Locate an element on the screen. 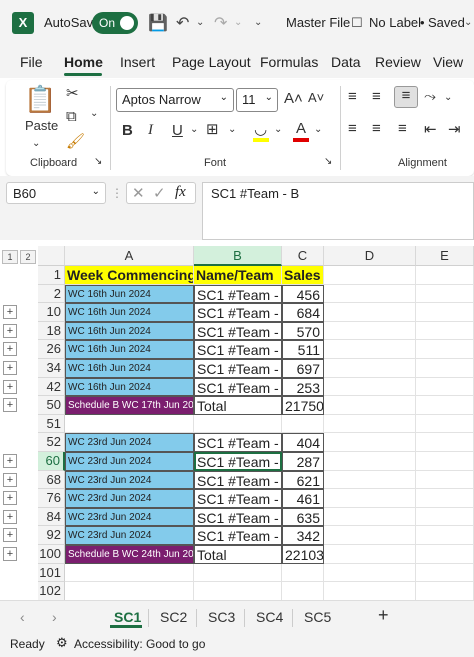  sheet-tab-sc5: SC5 is located at coordinates (317, 617).